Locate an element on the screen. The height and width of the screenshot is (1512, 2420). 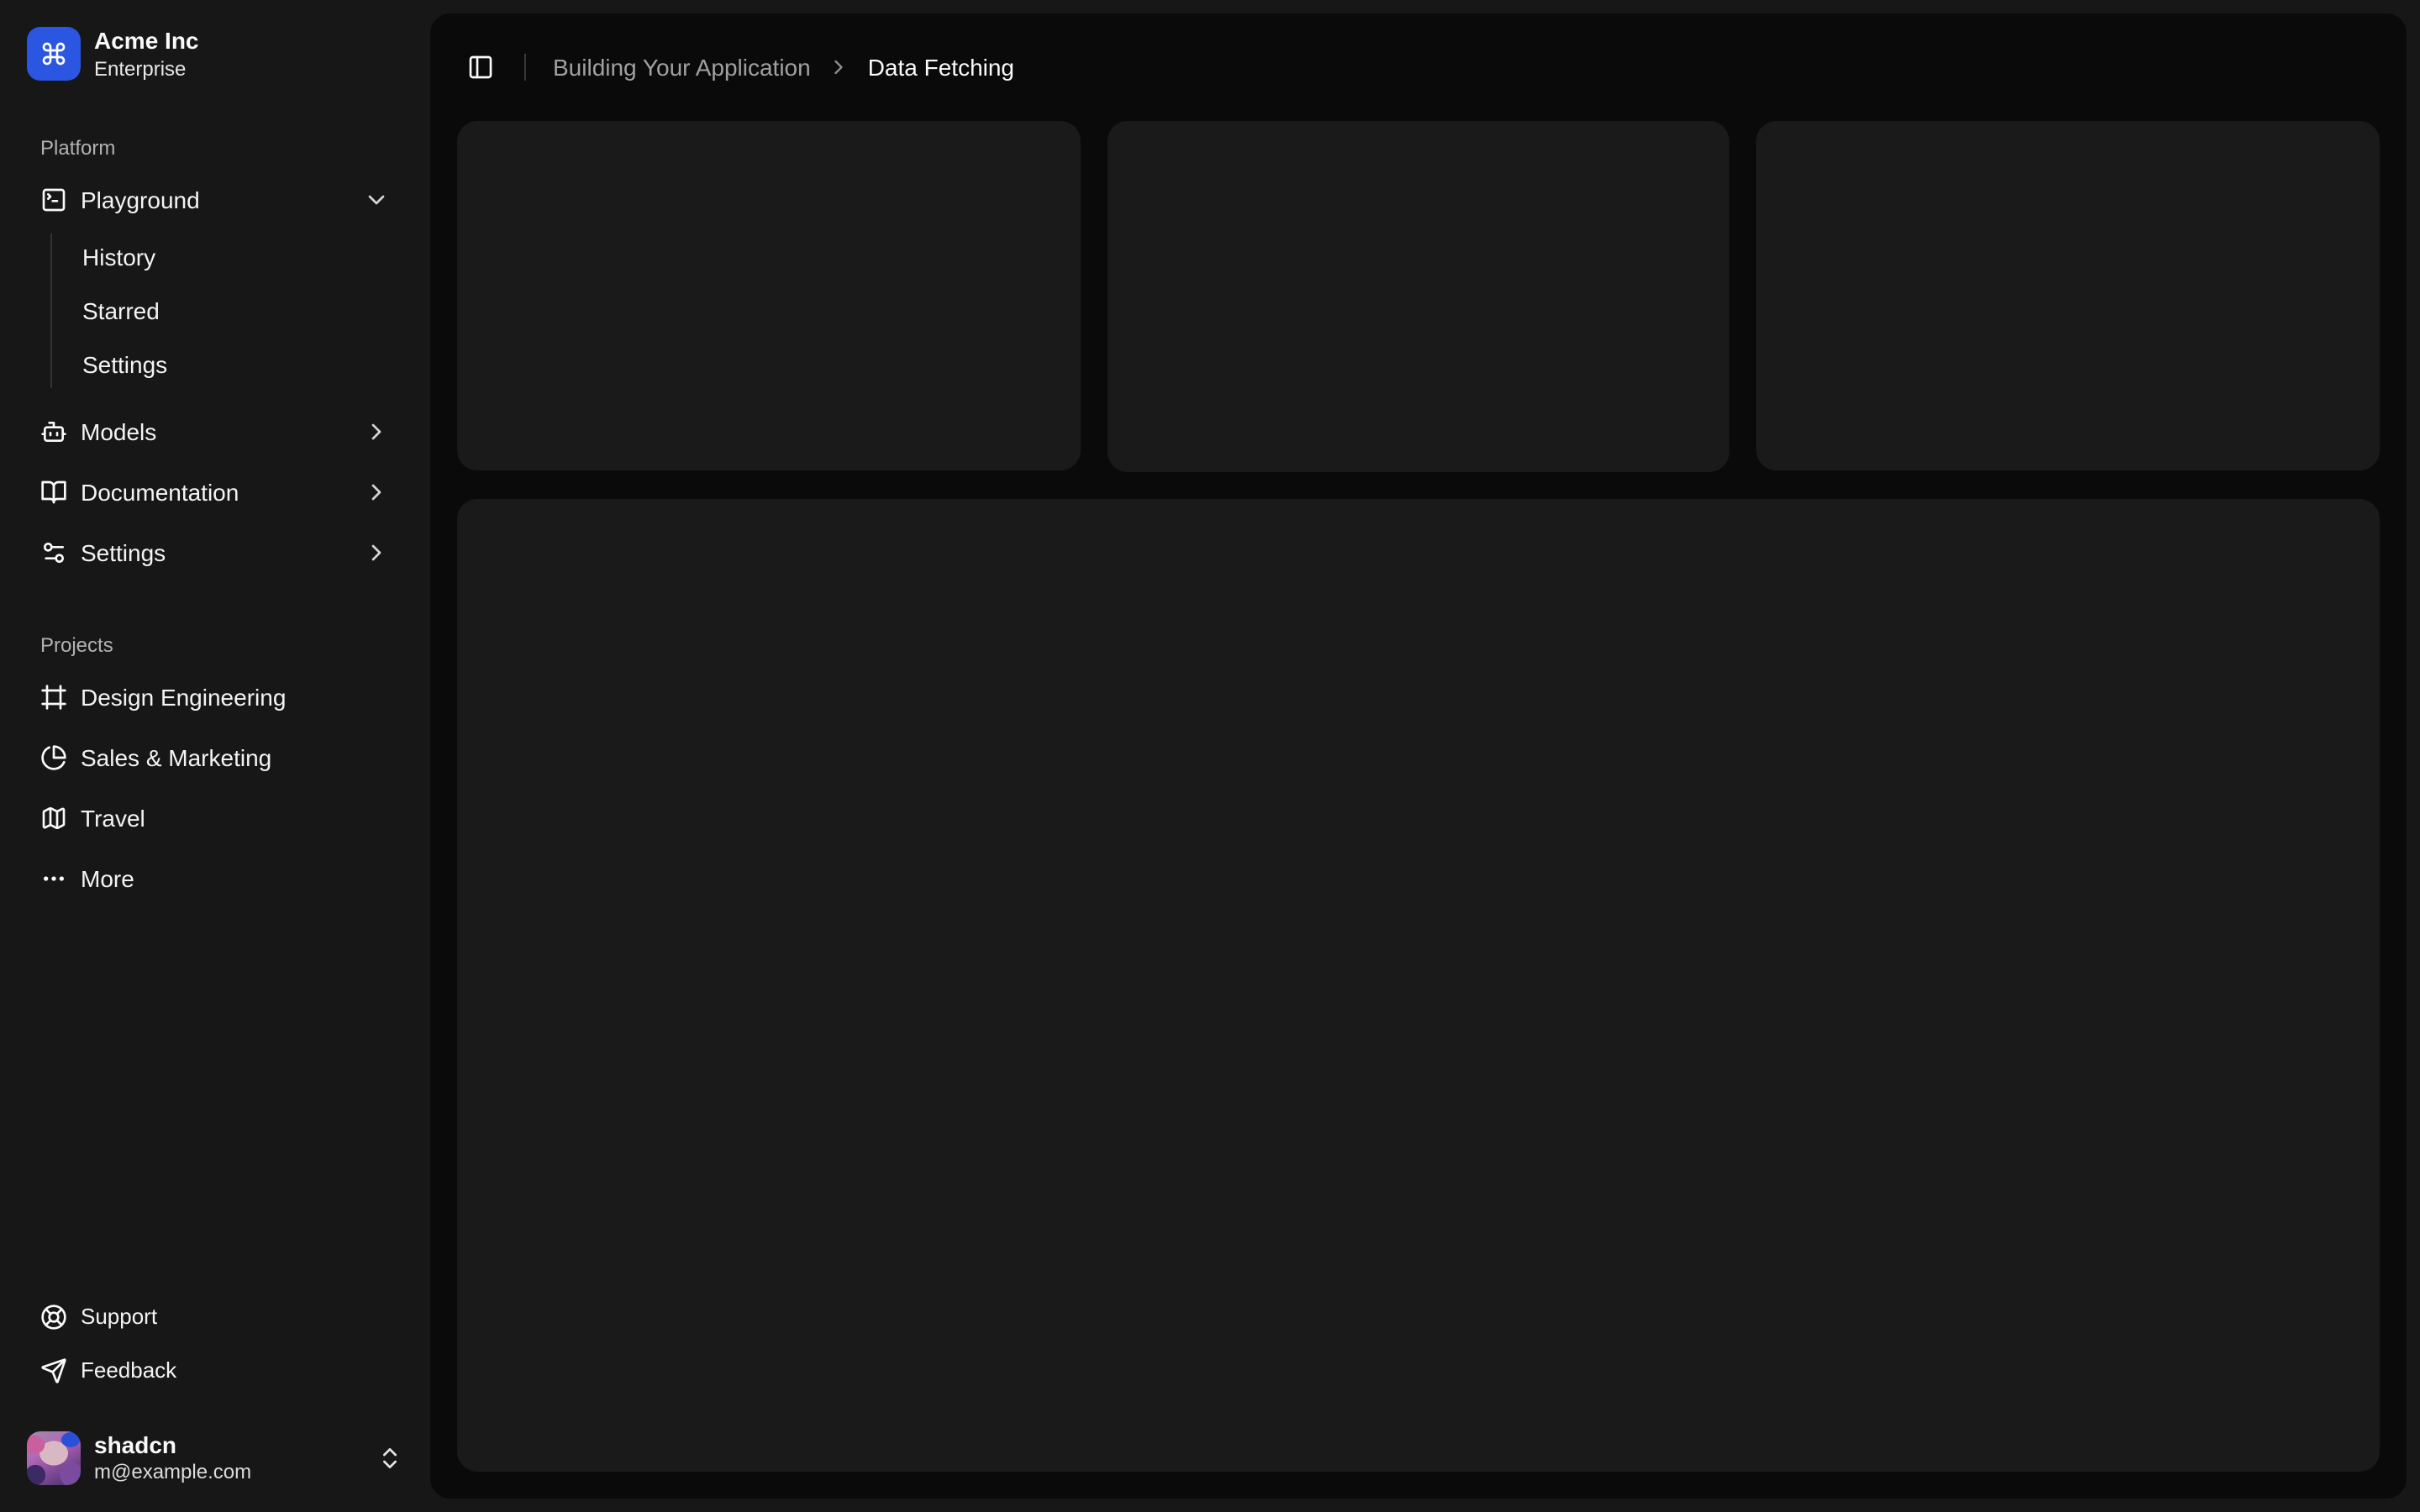
breadcrumb: Building Your Application Data Fetching is located at coordinates (783, 67).